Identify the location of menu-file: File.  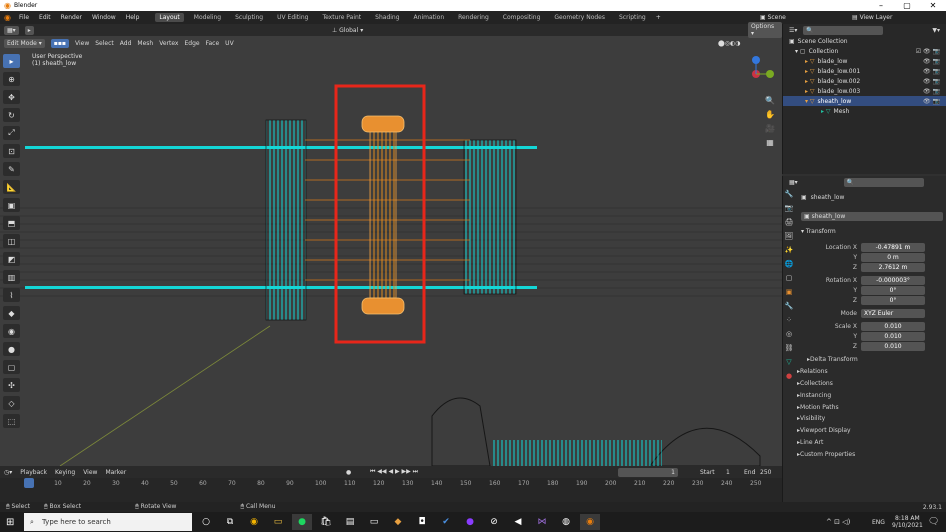
(24, 17).